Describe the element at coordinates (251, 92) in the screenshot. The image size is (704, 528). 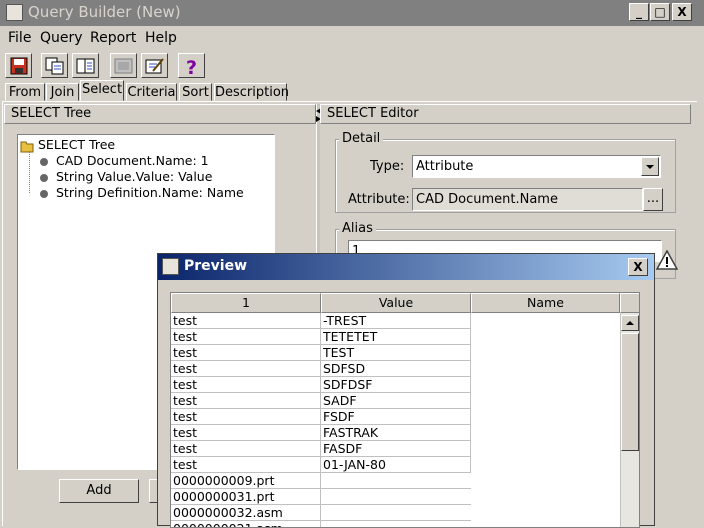
I see `tab-description: Description` at that location.